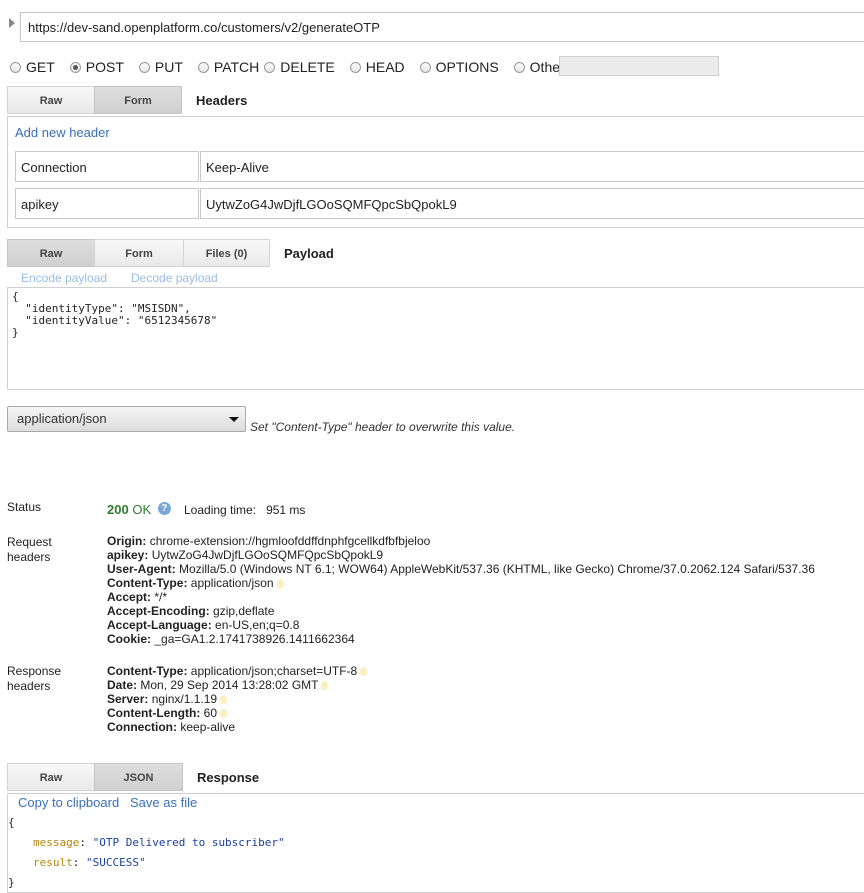 Image resolution: width=864 pixels, height=893 pixels. What do you see at coordinates (140, 727) in the screenshot?
I see `header-name: Connection` at bounding box center [140, 727].